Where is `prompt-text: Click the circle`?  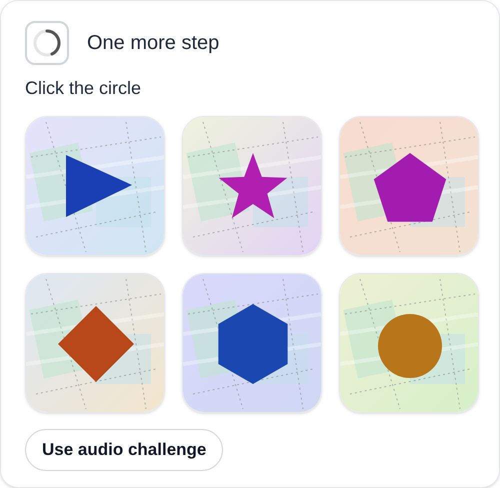
prompt-text: Click the circle is located at coordinates (83, 88).